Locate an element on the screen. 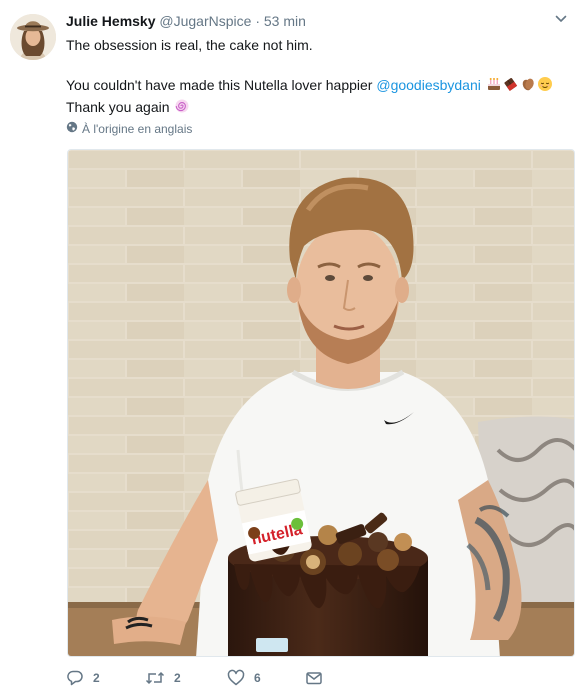  like-button: 6 is located at coordinates (266, 678).